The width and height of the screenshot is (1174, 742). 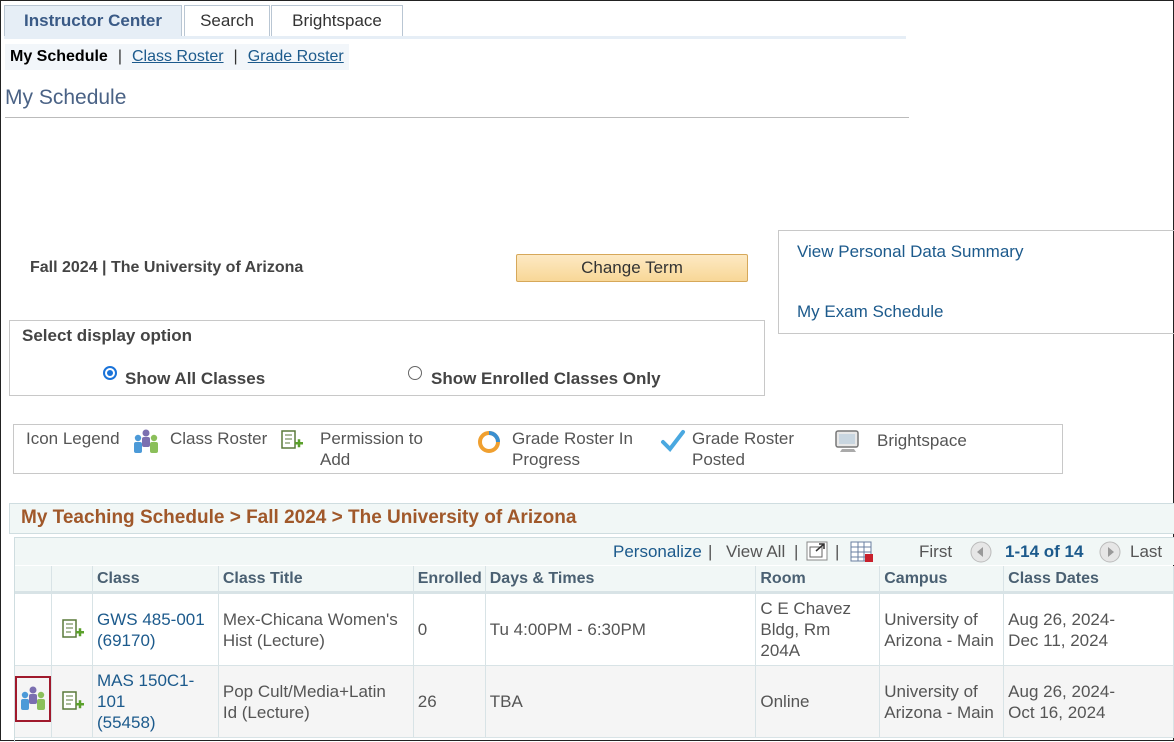 I want to click on show-all-classes-label: Show All Classes, so click(x=195, y=379).